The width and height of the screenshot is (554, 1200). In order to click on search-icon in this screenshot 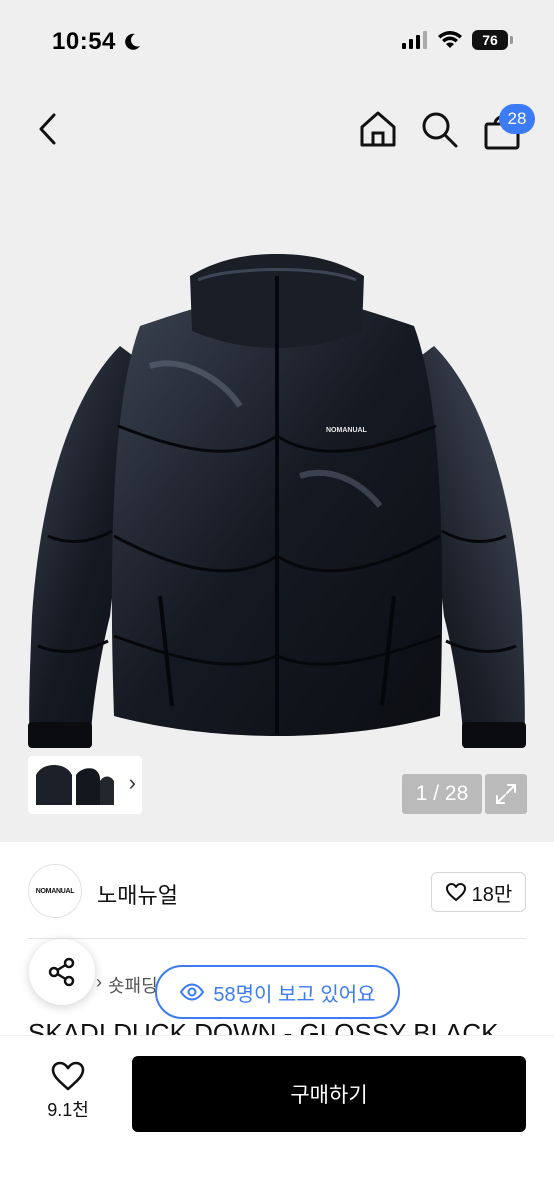, I will do `click(440, 130)`.